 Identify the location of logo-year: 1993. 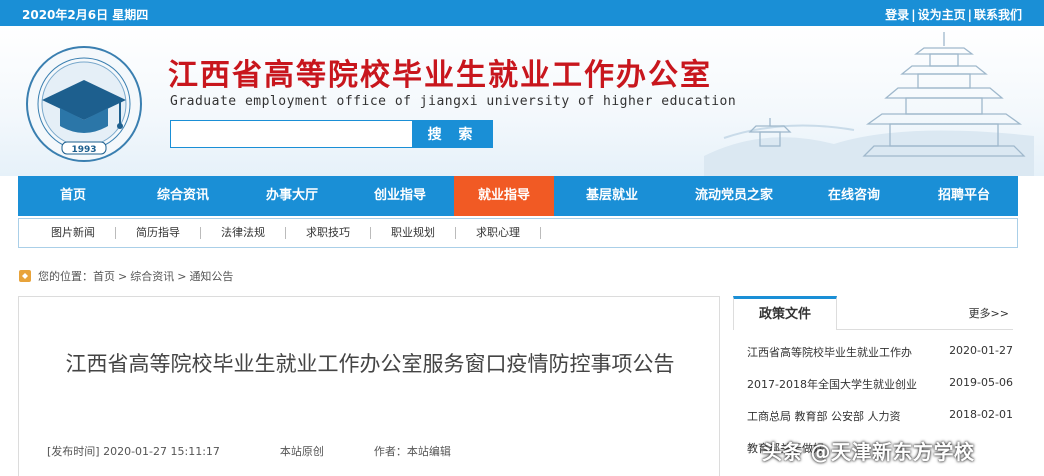
(83, 150).